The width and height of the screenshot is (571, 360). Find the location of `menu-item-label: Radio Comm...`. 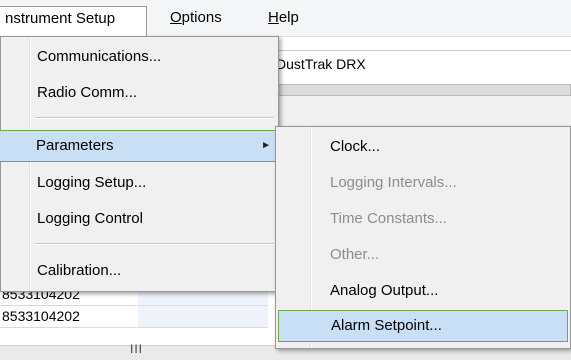

menu-item-label: Radio Comm... is located at coordinates (87, 92).